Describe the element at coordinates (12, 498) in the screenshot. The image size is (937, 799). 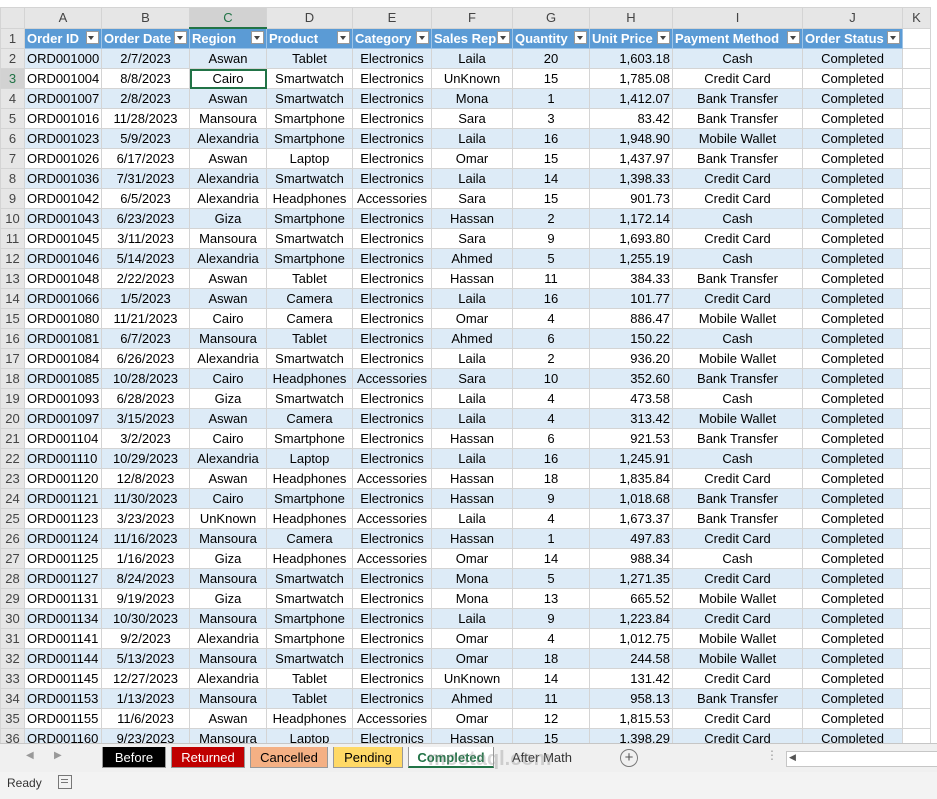
I see `row-number: 24` at that location.